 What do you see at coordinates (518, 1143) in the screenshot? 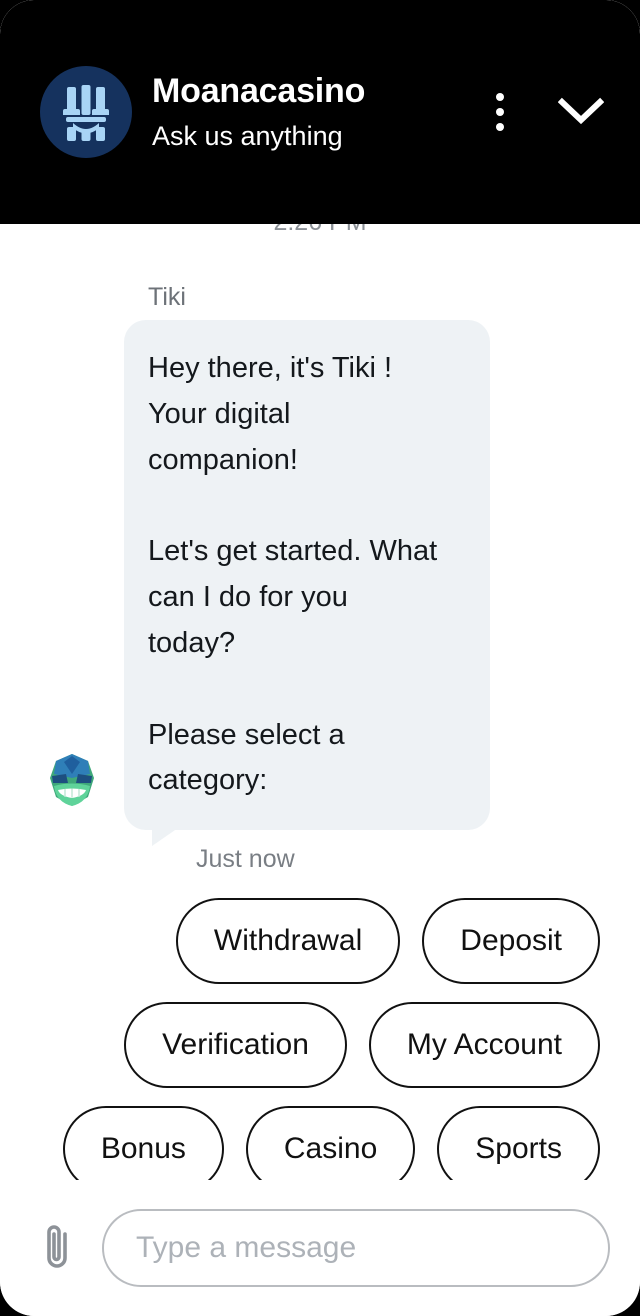
I see `quick-reply-sports: Sports` at bounding box center [518, 1143].